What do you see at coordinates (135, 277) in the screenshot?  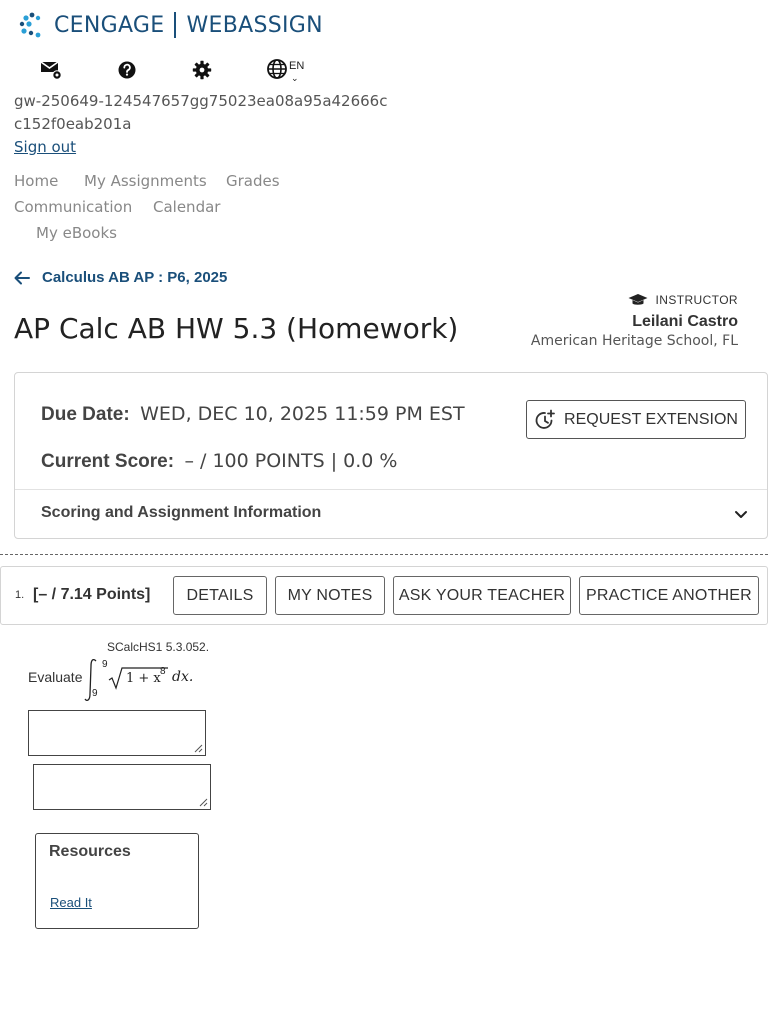 I see `course-name: Calculus AB AP : P6, 2025` at bounding box center [135, 277].